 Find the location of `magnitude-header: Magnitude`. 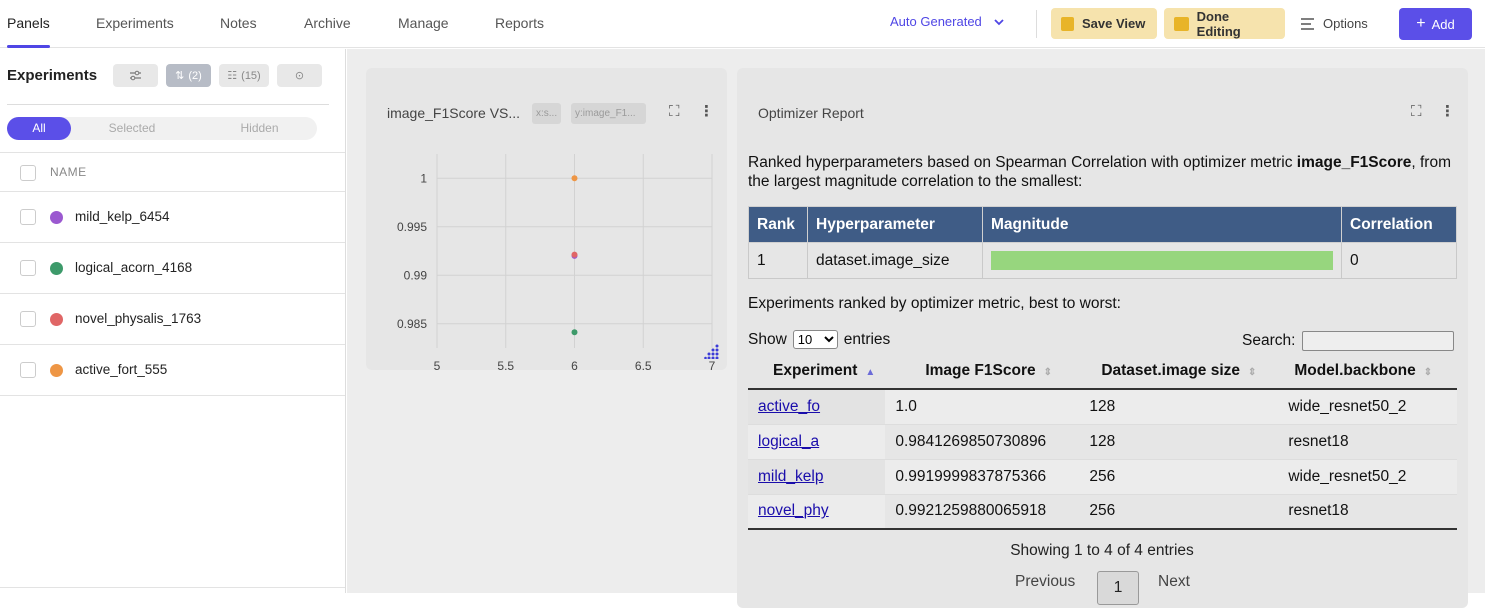

magnitude-header: Magnitude is located at coordinates (1162, 224).